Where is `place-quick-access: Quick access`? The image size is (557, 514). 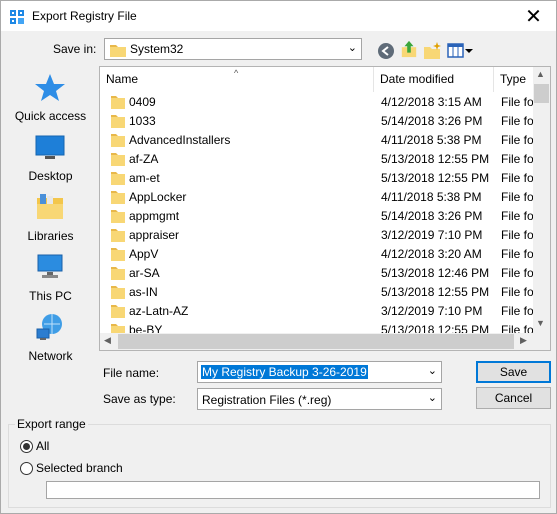
place-quick-access: Quick access is located at coordinates (50, 94).